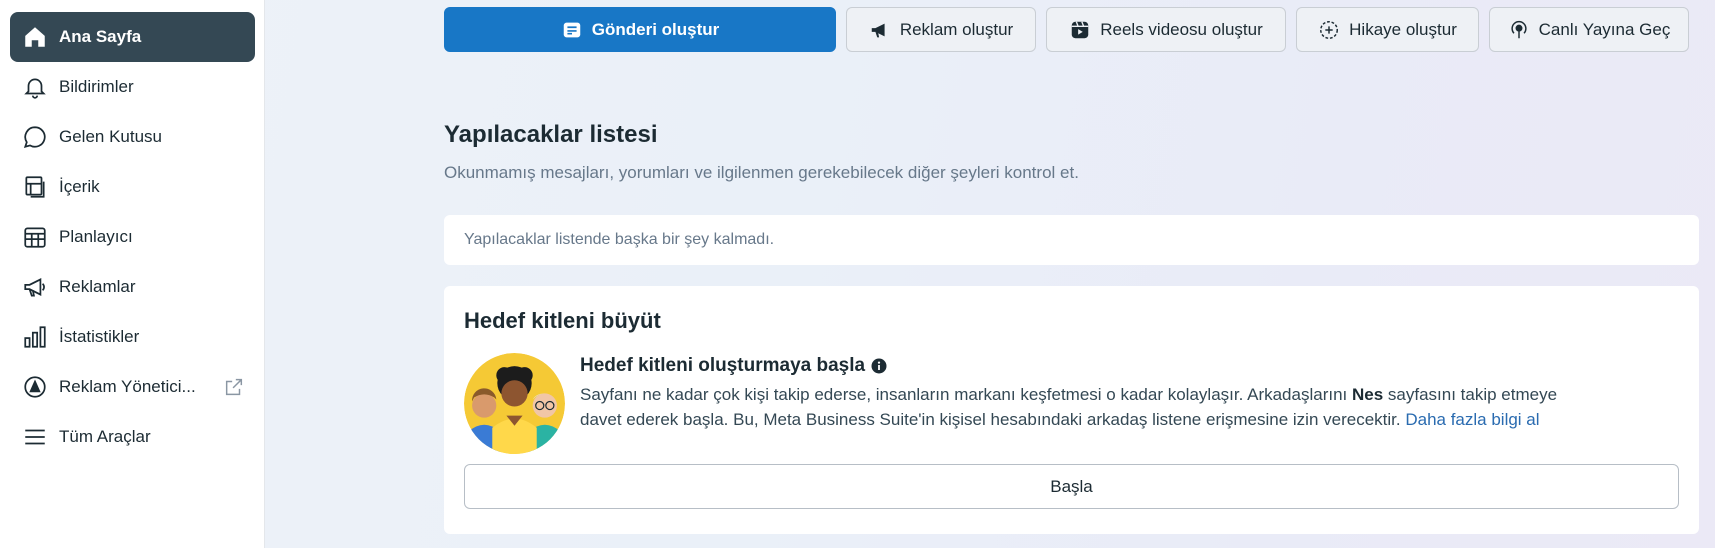 The image size is (1715, 548). What do you see at coordinates (35, 337) in the screenshot?
I see `bar-chart-icon` at bounding box center [35, 337].